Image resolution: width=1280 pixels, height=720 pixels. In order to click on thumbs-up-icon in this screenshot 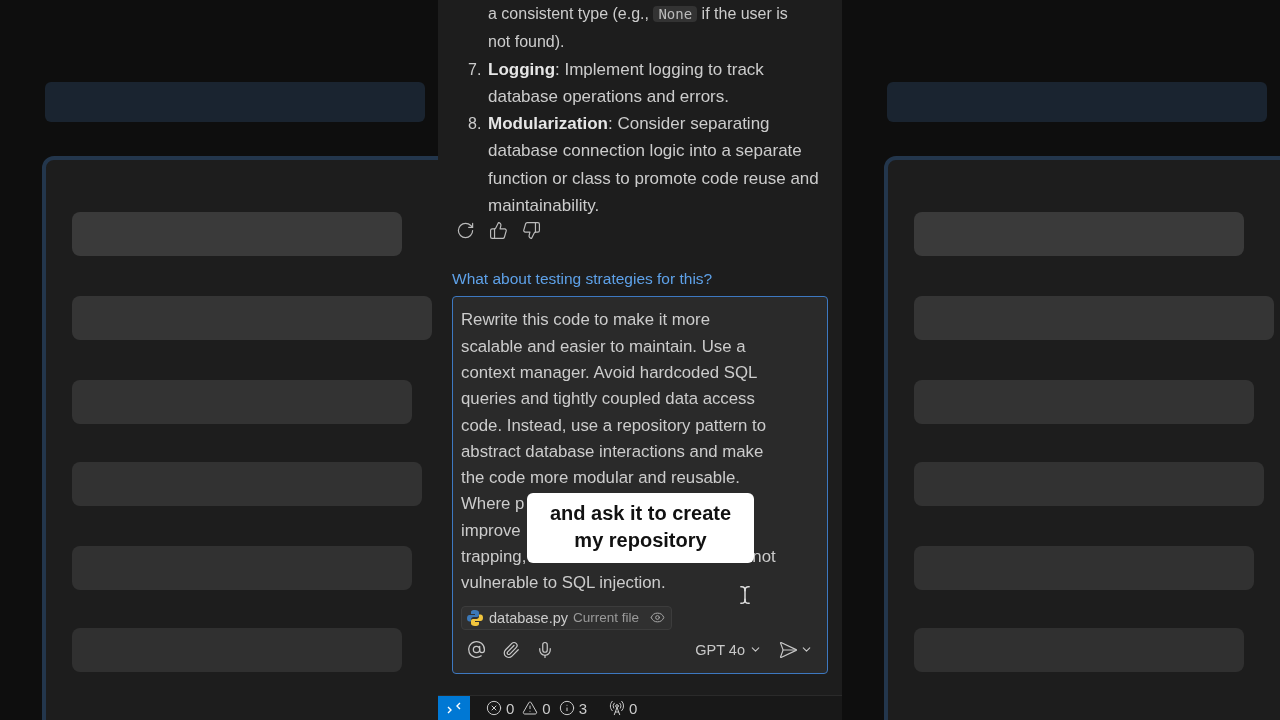, I will do `click(498, 231)`.